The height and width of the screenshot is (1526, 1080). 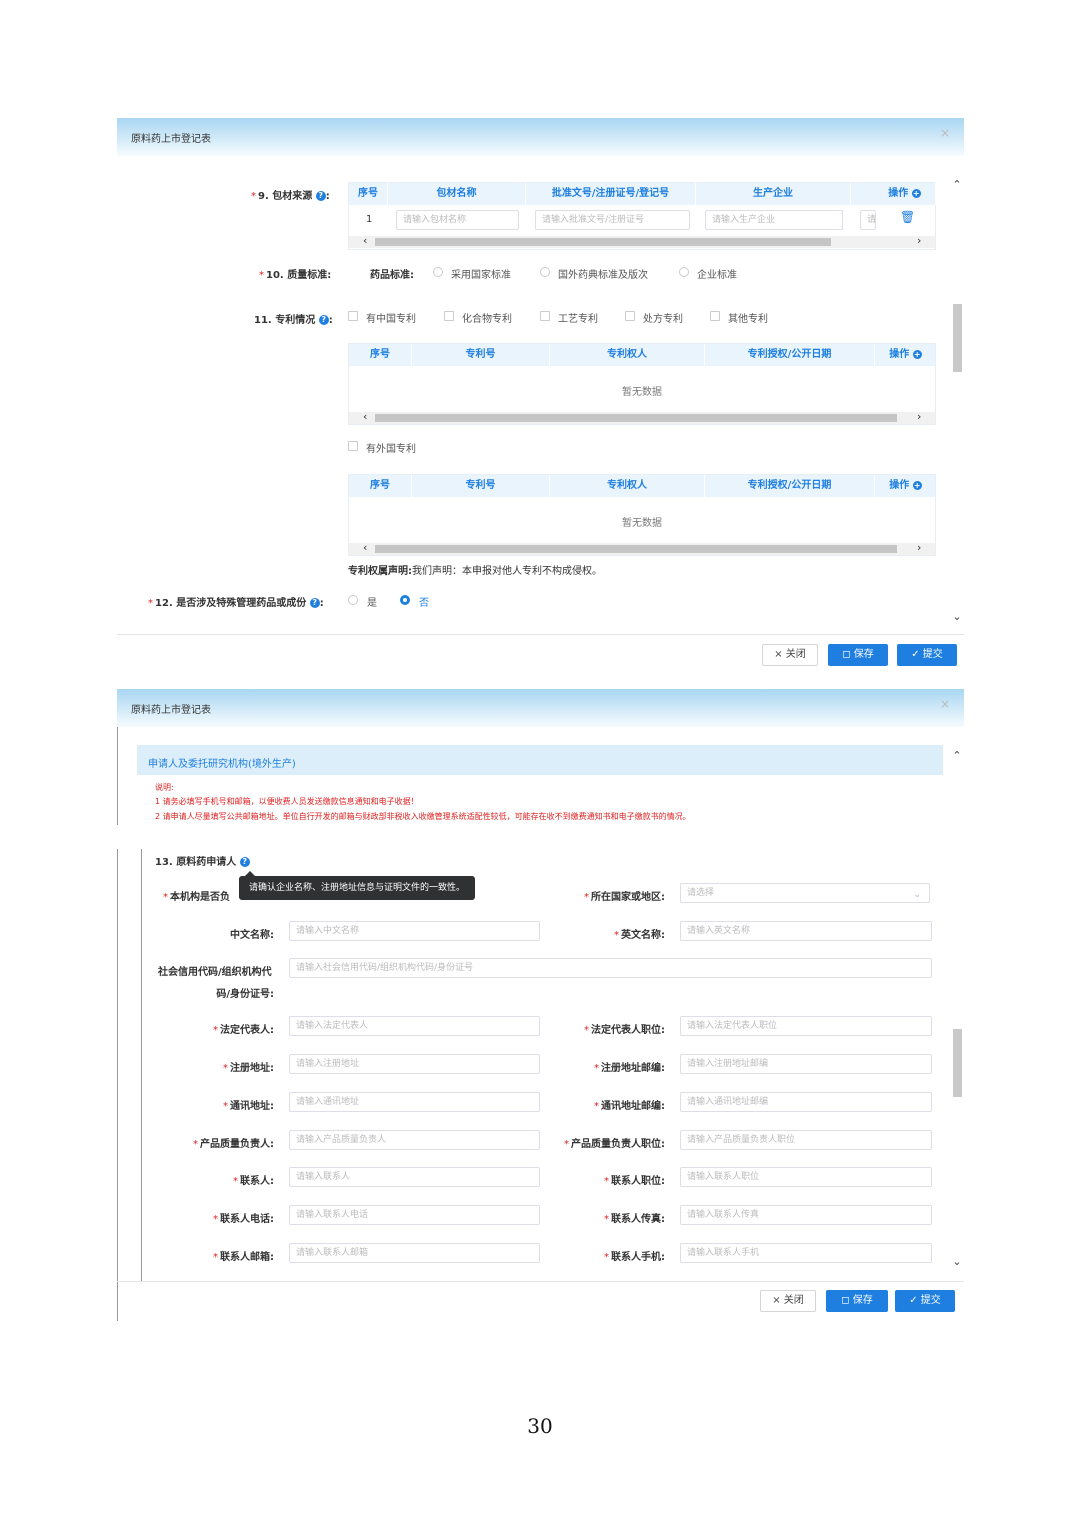 I want to click on china-patent-table: 序号 专利号 专利权人 专利授权/公开日期 操作 + 暂无数据 ‹ ›, so click(x=642, y=384).